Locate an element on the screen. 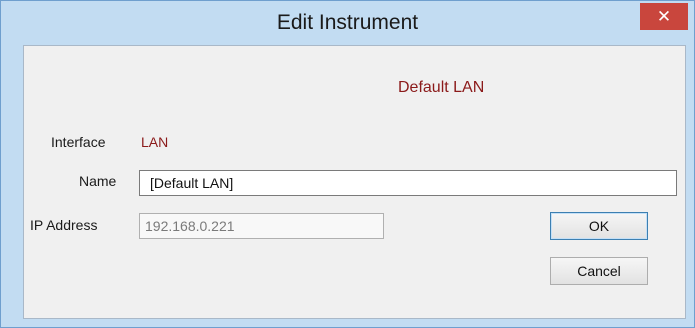  title-bar: Edit Instrument ✕ is located at coordinates (347, 23).